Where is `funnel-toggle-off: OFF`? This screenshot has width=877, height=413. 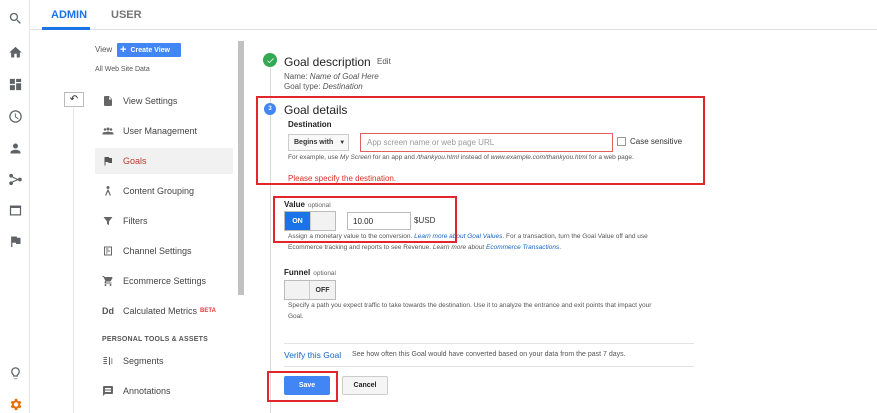
funnel-toggle-off: OFF is located at coordinates (322, 290).